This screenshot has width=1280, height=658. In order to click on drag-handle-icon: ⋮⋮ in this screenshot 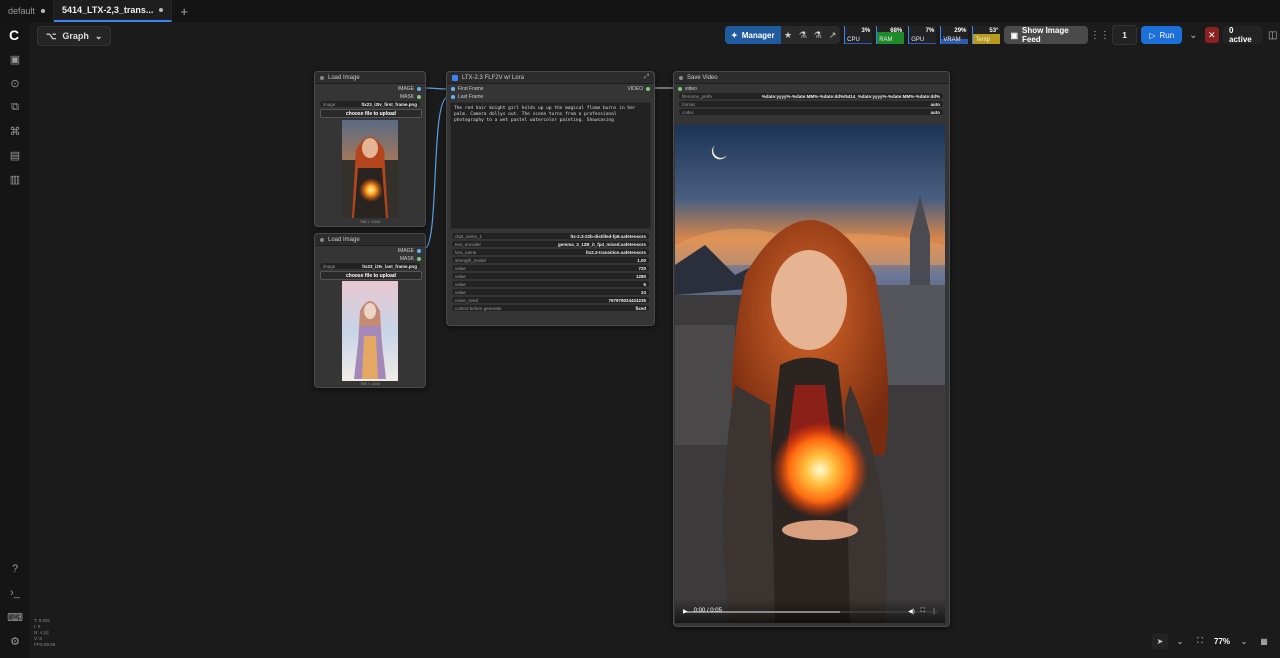, I will do `click(1100, 35)`.